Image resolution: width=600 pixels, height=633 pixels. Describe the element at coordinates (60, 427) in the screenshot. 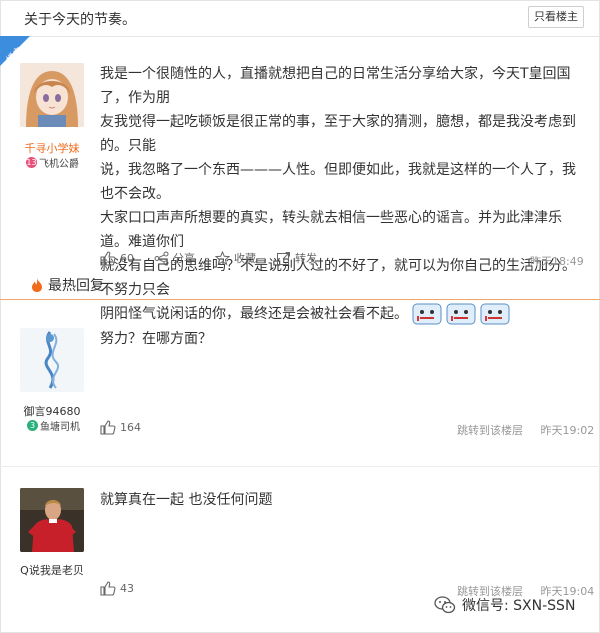

I see `reply-level-title: 鱼塘司机` at that location.